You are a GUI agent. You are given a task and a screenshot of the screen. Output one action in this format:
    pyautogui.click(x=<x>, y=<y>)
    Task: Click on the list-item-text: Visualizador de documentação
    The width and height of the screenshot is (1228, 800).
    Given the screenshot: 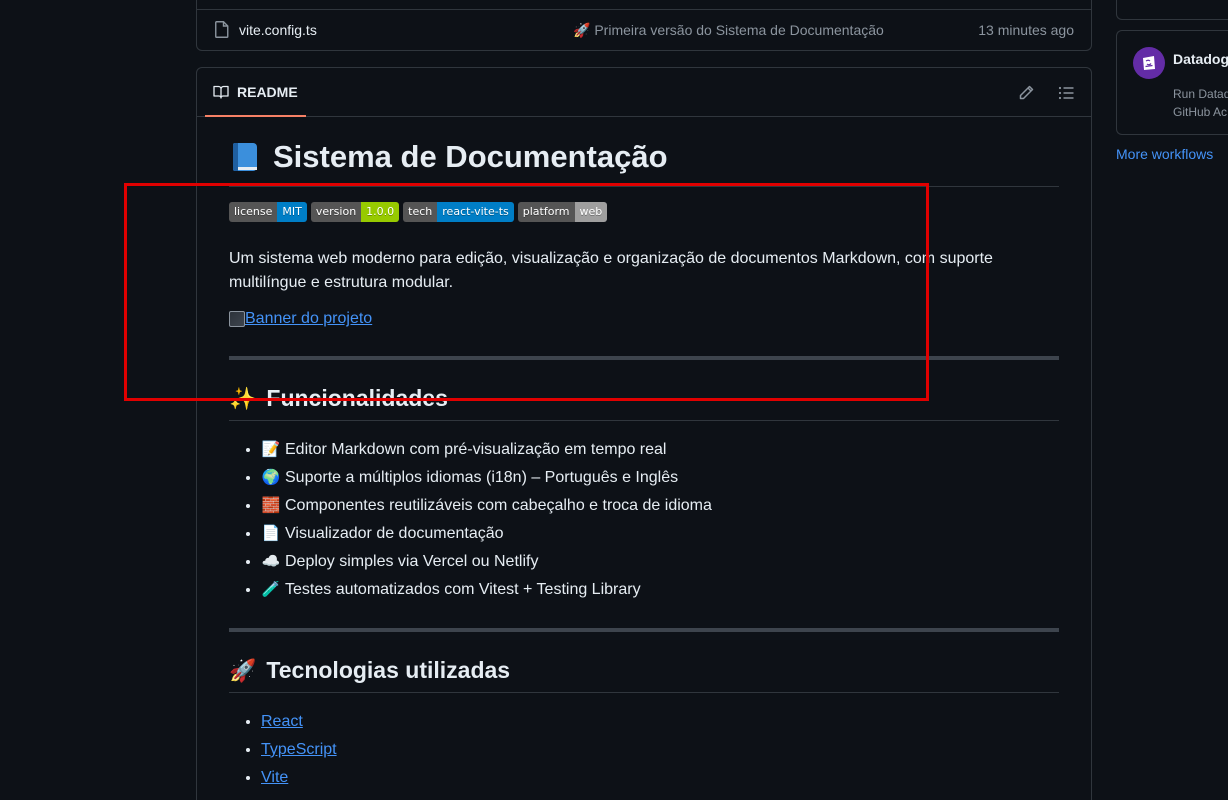 What is the action you would take?
    pyautogui.click(x=394, y=533)
    